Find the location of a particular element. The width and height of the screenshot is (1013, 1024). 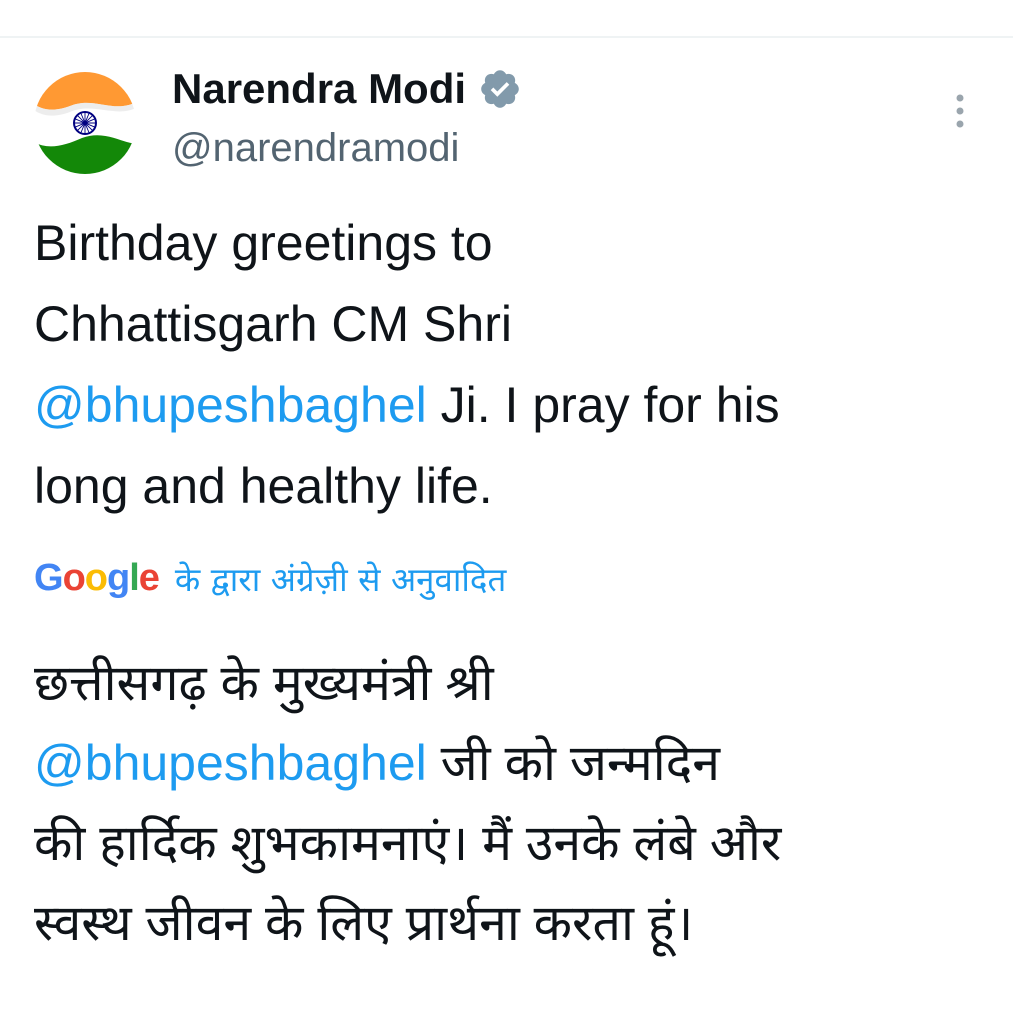

author-name-text: Narendra Modi is located at coordinates (319, 88).